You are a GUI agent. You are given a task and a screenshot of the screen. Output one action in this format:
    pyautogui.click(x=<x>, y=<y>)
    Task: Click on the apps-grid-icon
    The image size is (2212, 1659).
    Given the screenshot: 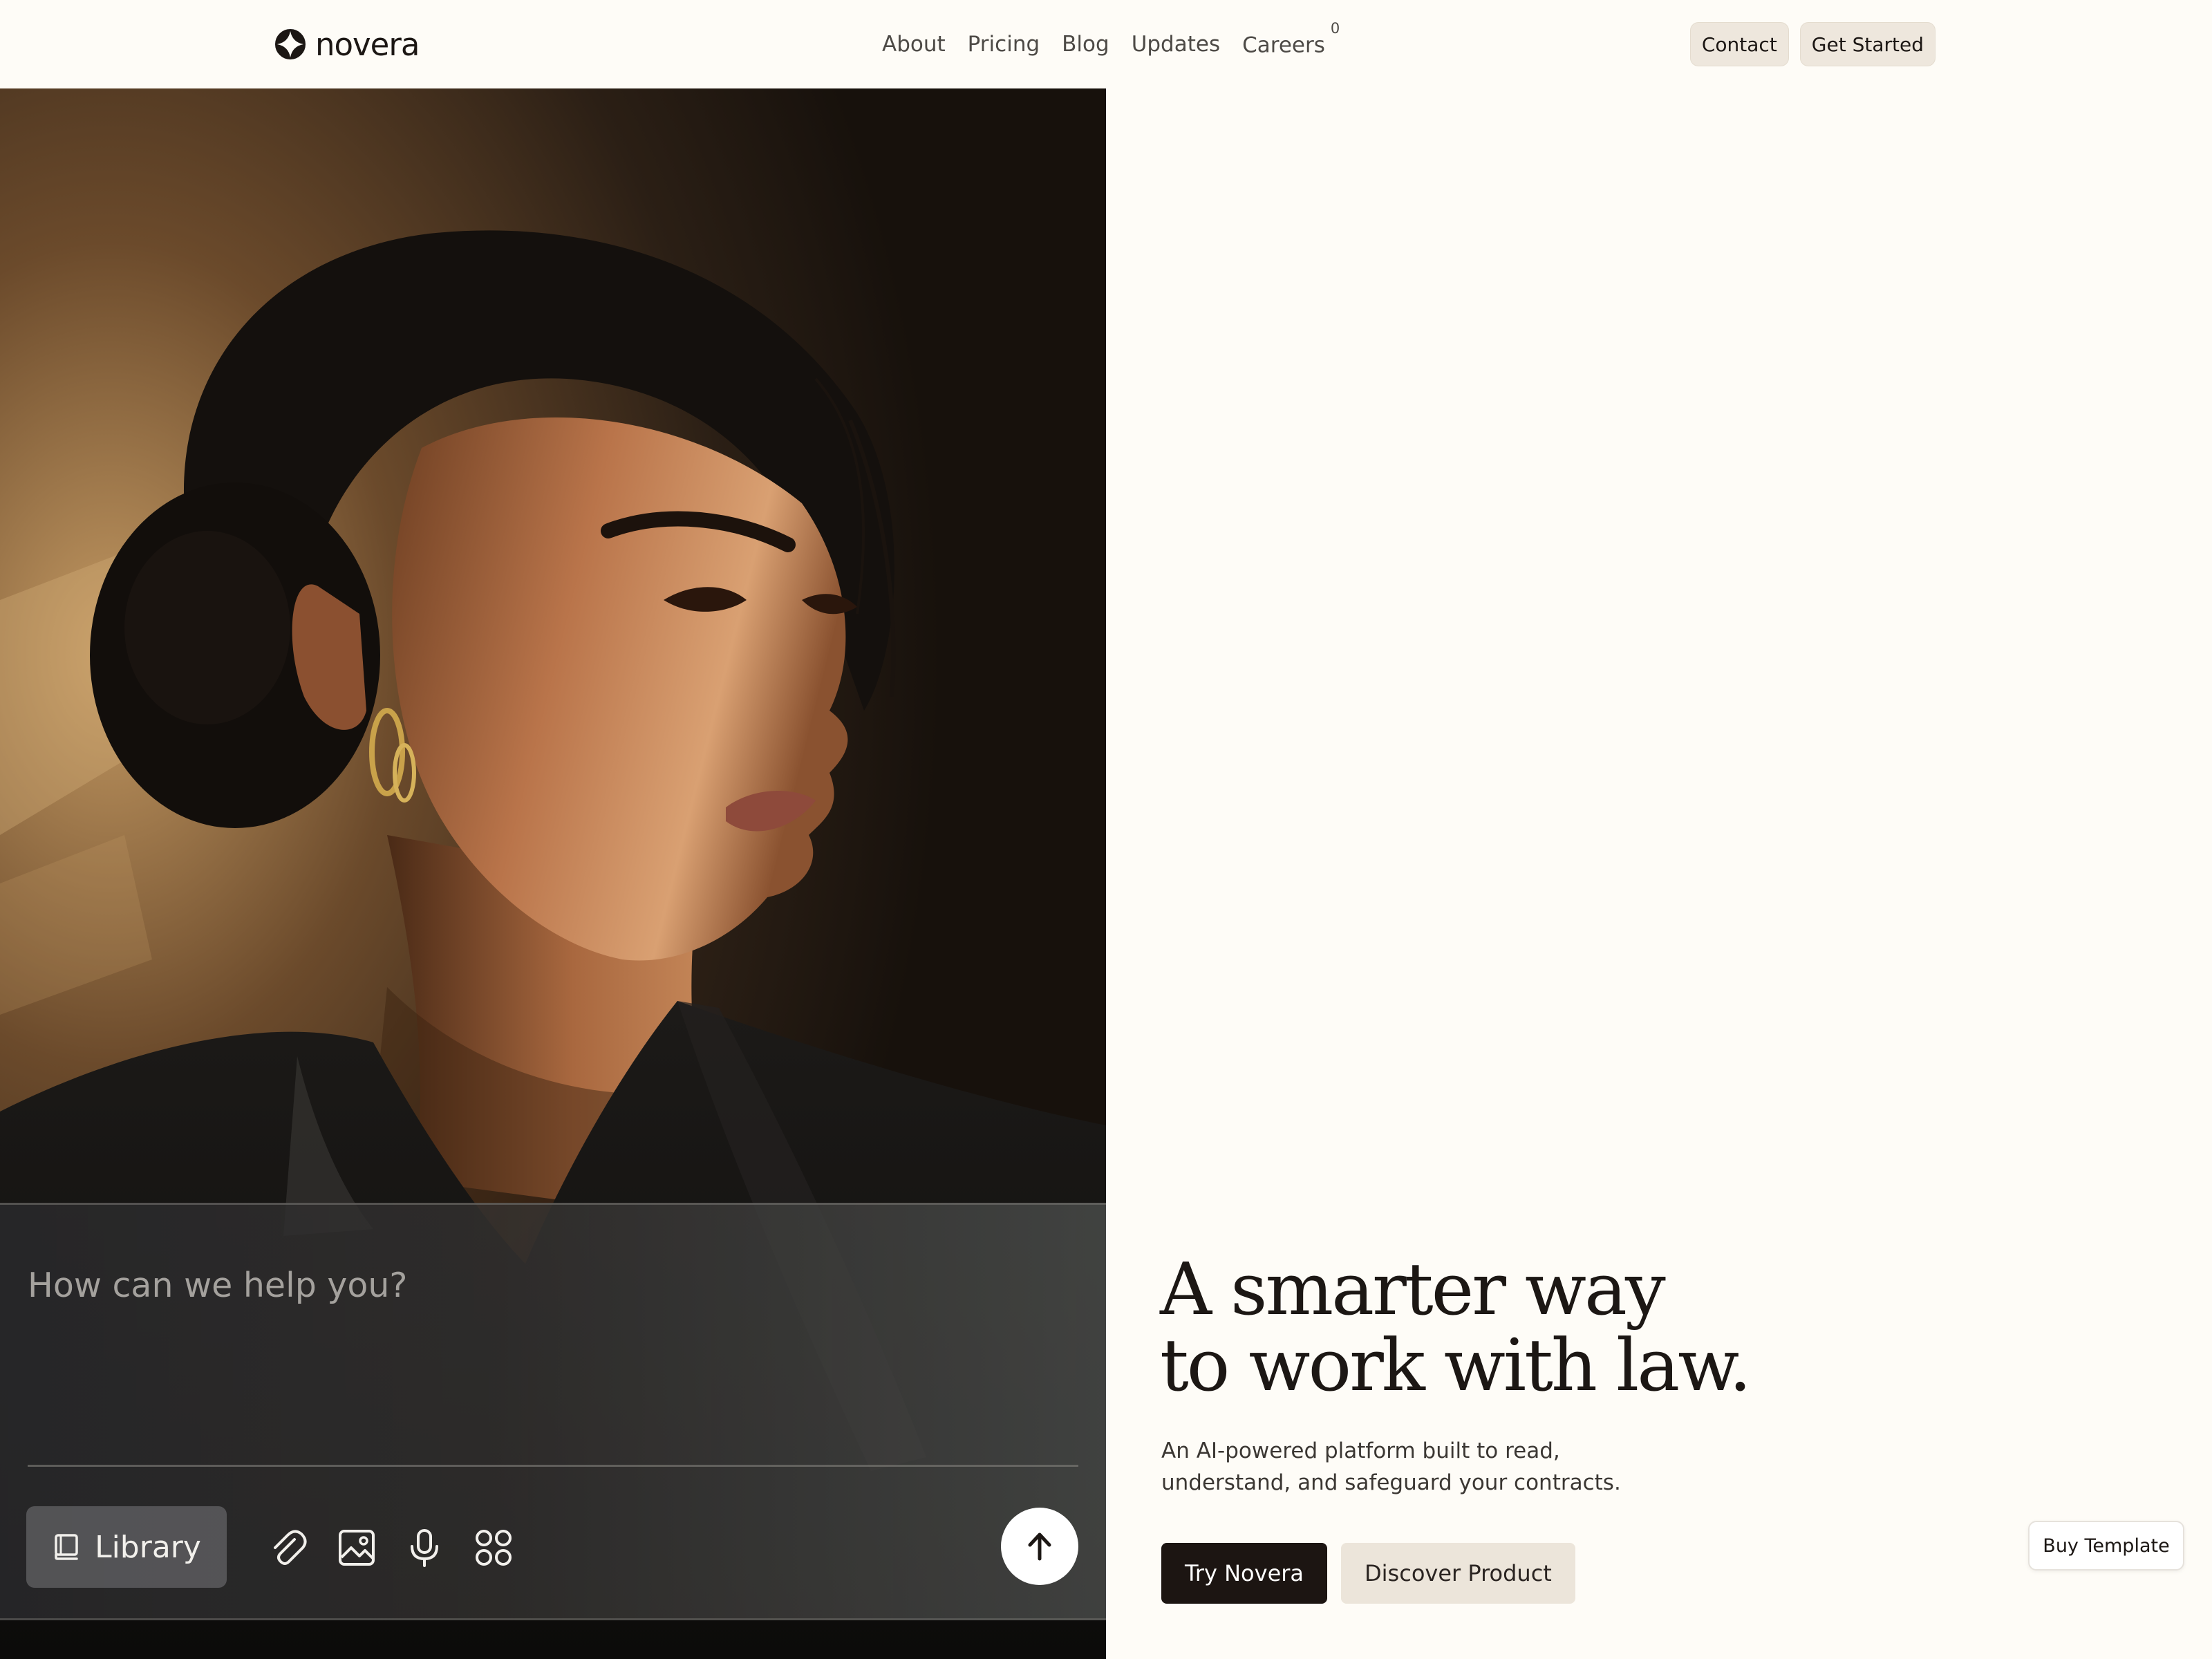 What is the action you would take?
    pyautogui.click(x=494, y=1548)
    